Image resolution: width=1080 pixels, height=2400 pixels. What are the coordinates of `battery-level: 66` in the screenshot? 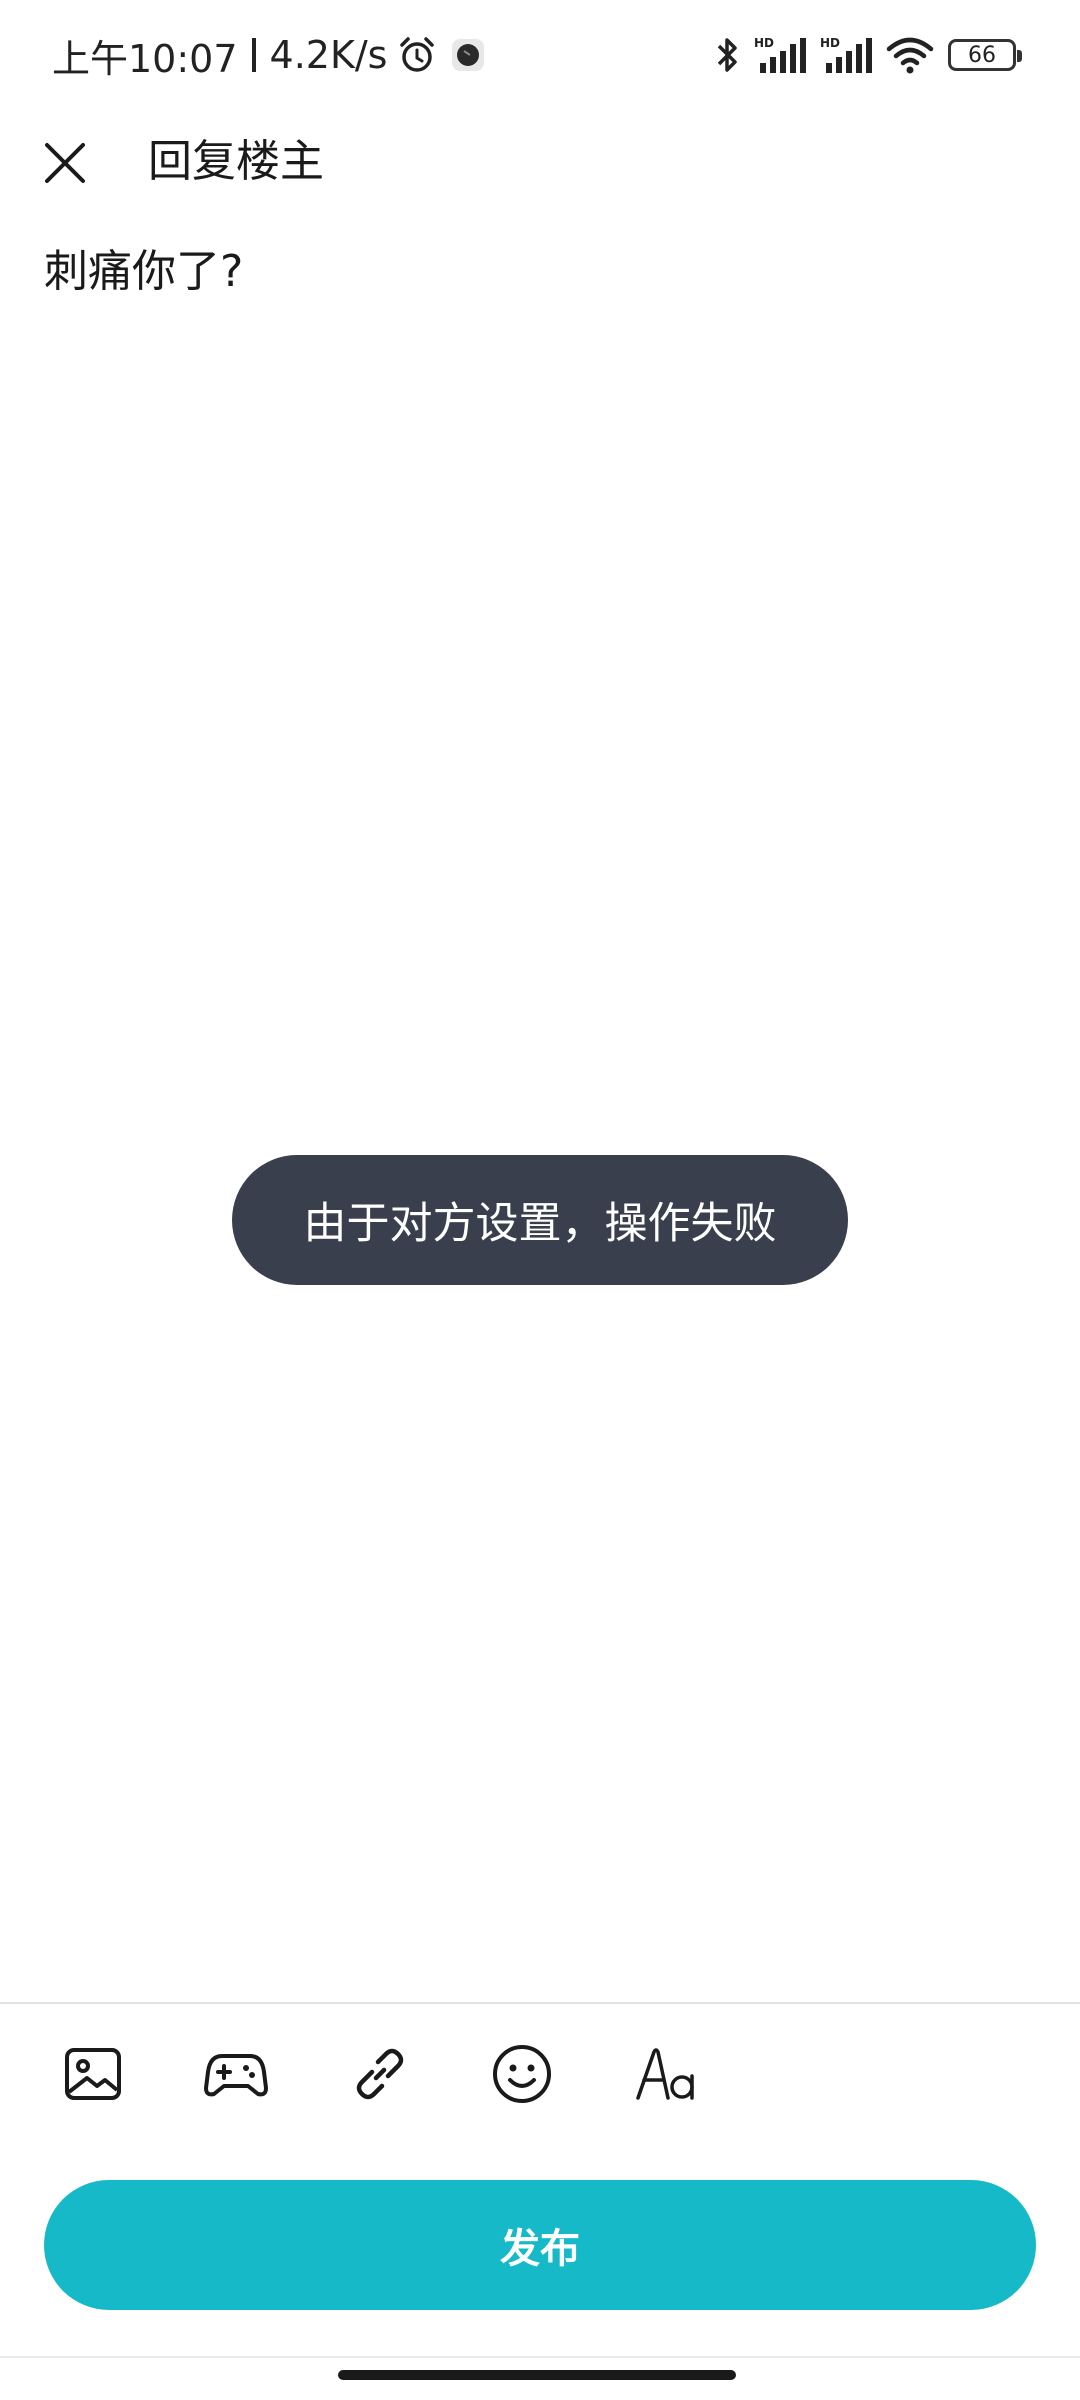 It's located at (982, 55).